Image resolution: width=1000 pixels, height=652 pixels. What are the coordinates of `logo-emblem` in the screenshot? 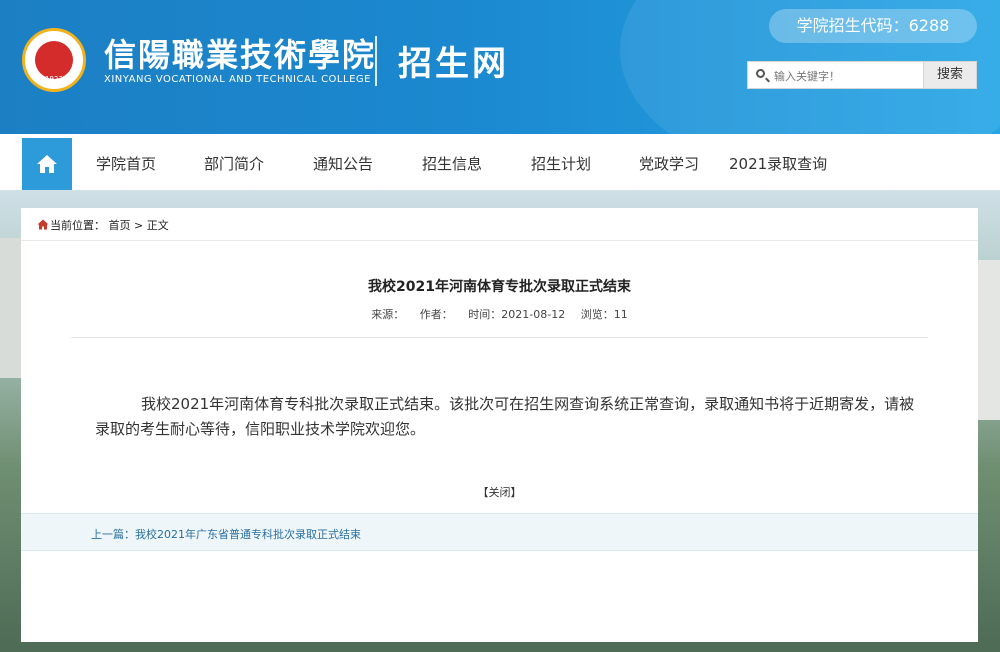 It's located at (54, 60).